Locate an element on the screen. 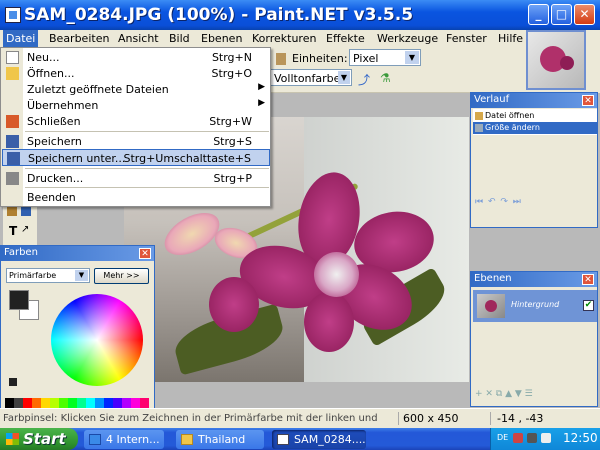 The width and height of the screenshot is (600, 450). menu-item-shortcut: Strg+S is located at coordinates (232, 141).